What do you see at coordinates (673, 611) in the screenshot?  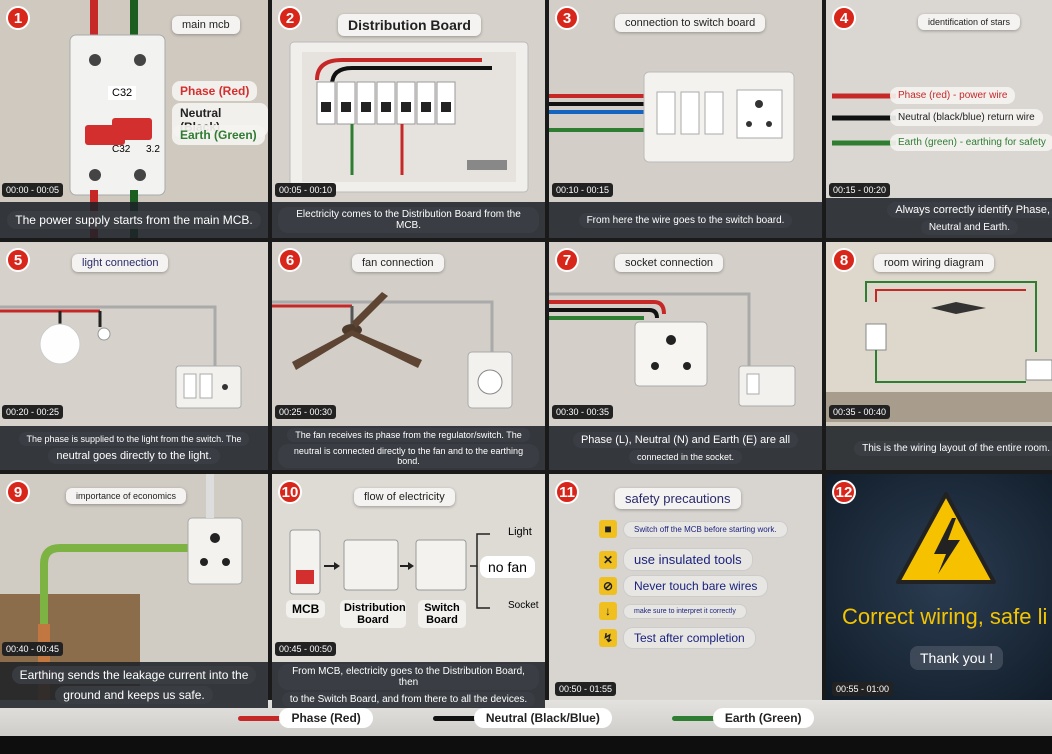 I see `safety-step: ↓ make sure to interpret it correctly` at bounding box center [673, 611].